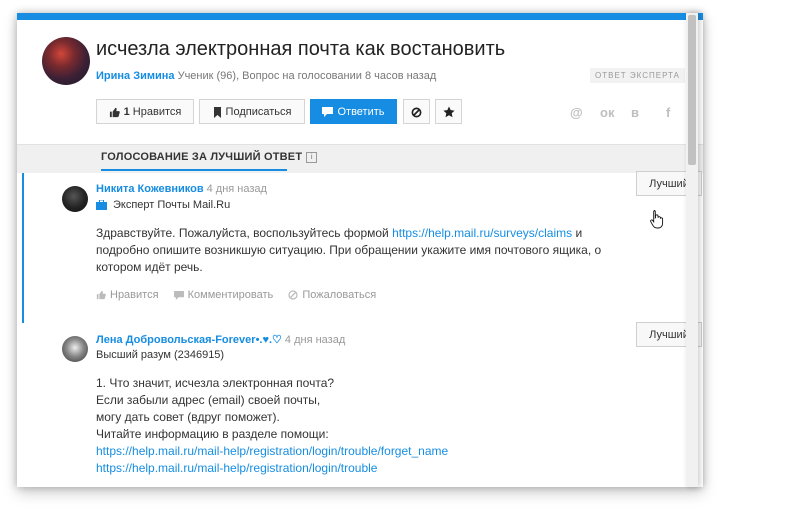 The image size is (800, 516). Describe the element at coordinates (607, 112) in the screenshot. I see `share-ok-icon: ок` at that location.